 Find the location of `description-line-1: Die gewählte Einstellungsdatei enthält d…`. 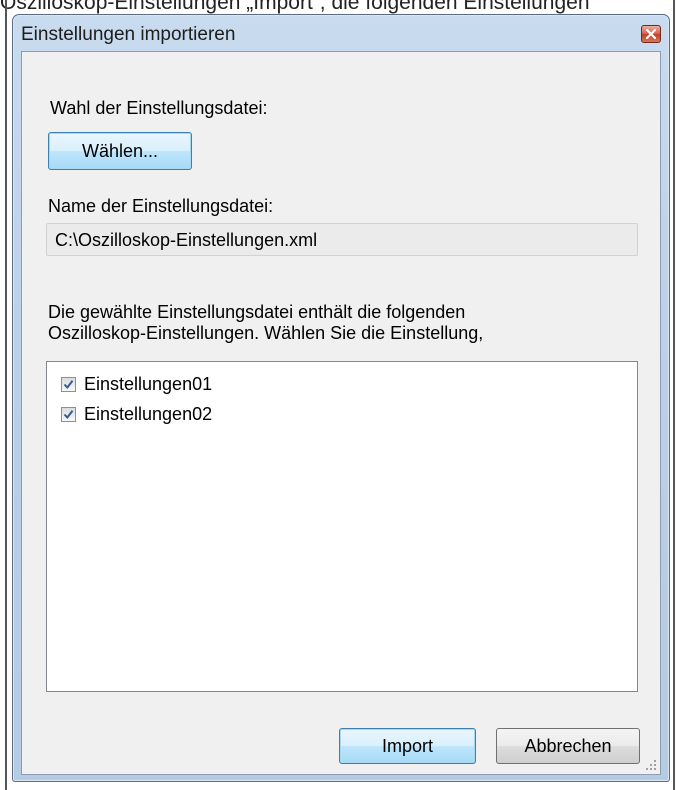

description-line-1: Die gewählte Einstellungsdatei enthält d… is located at coordinates (257, 312).